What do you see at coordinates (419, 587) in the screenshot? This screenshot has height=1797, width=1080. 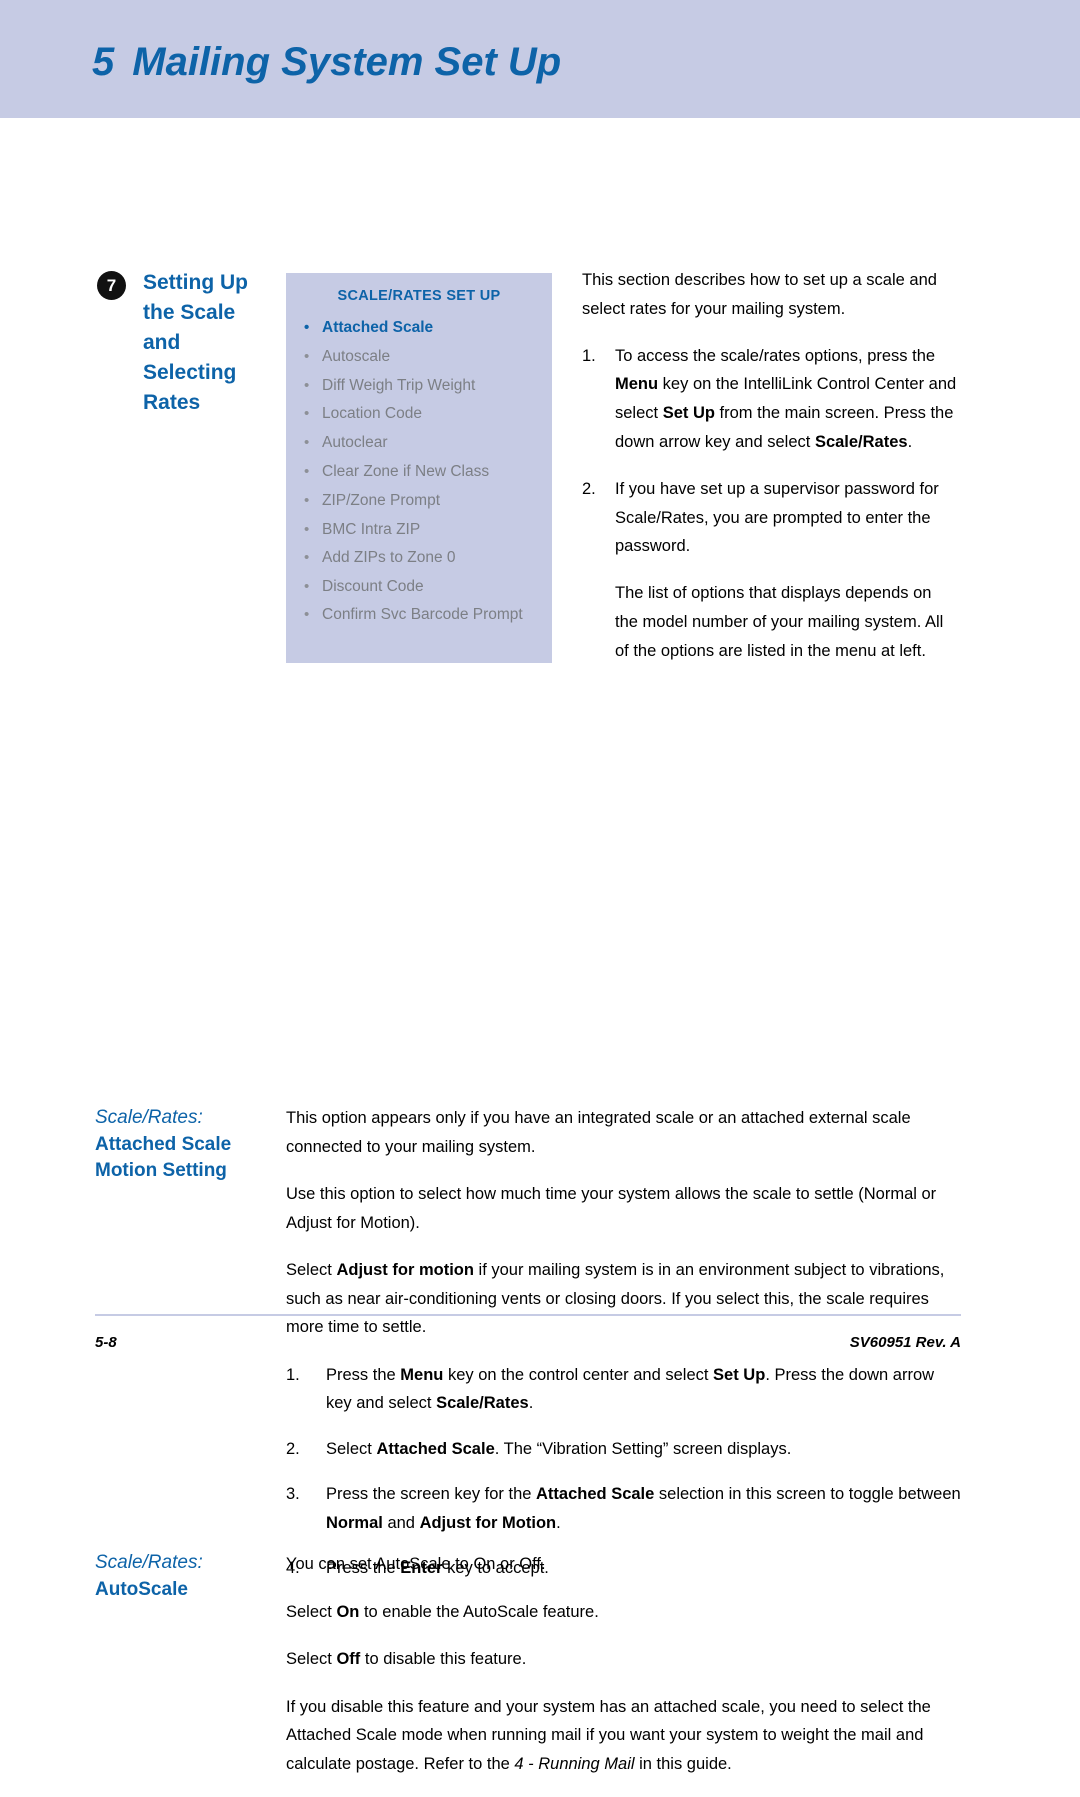 I see `menu-item-discount-code: Discount Code` at bounding box center [419, 587].